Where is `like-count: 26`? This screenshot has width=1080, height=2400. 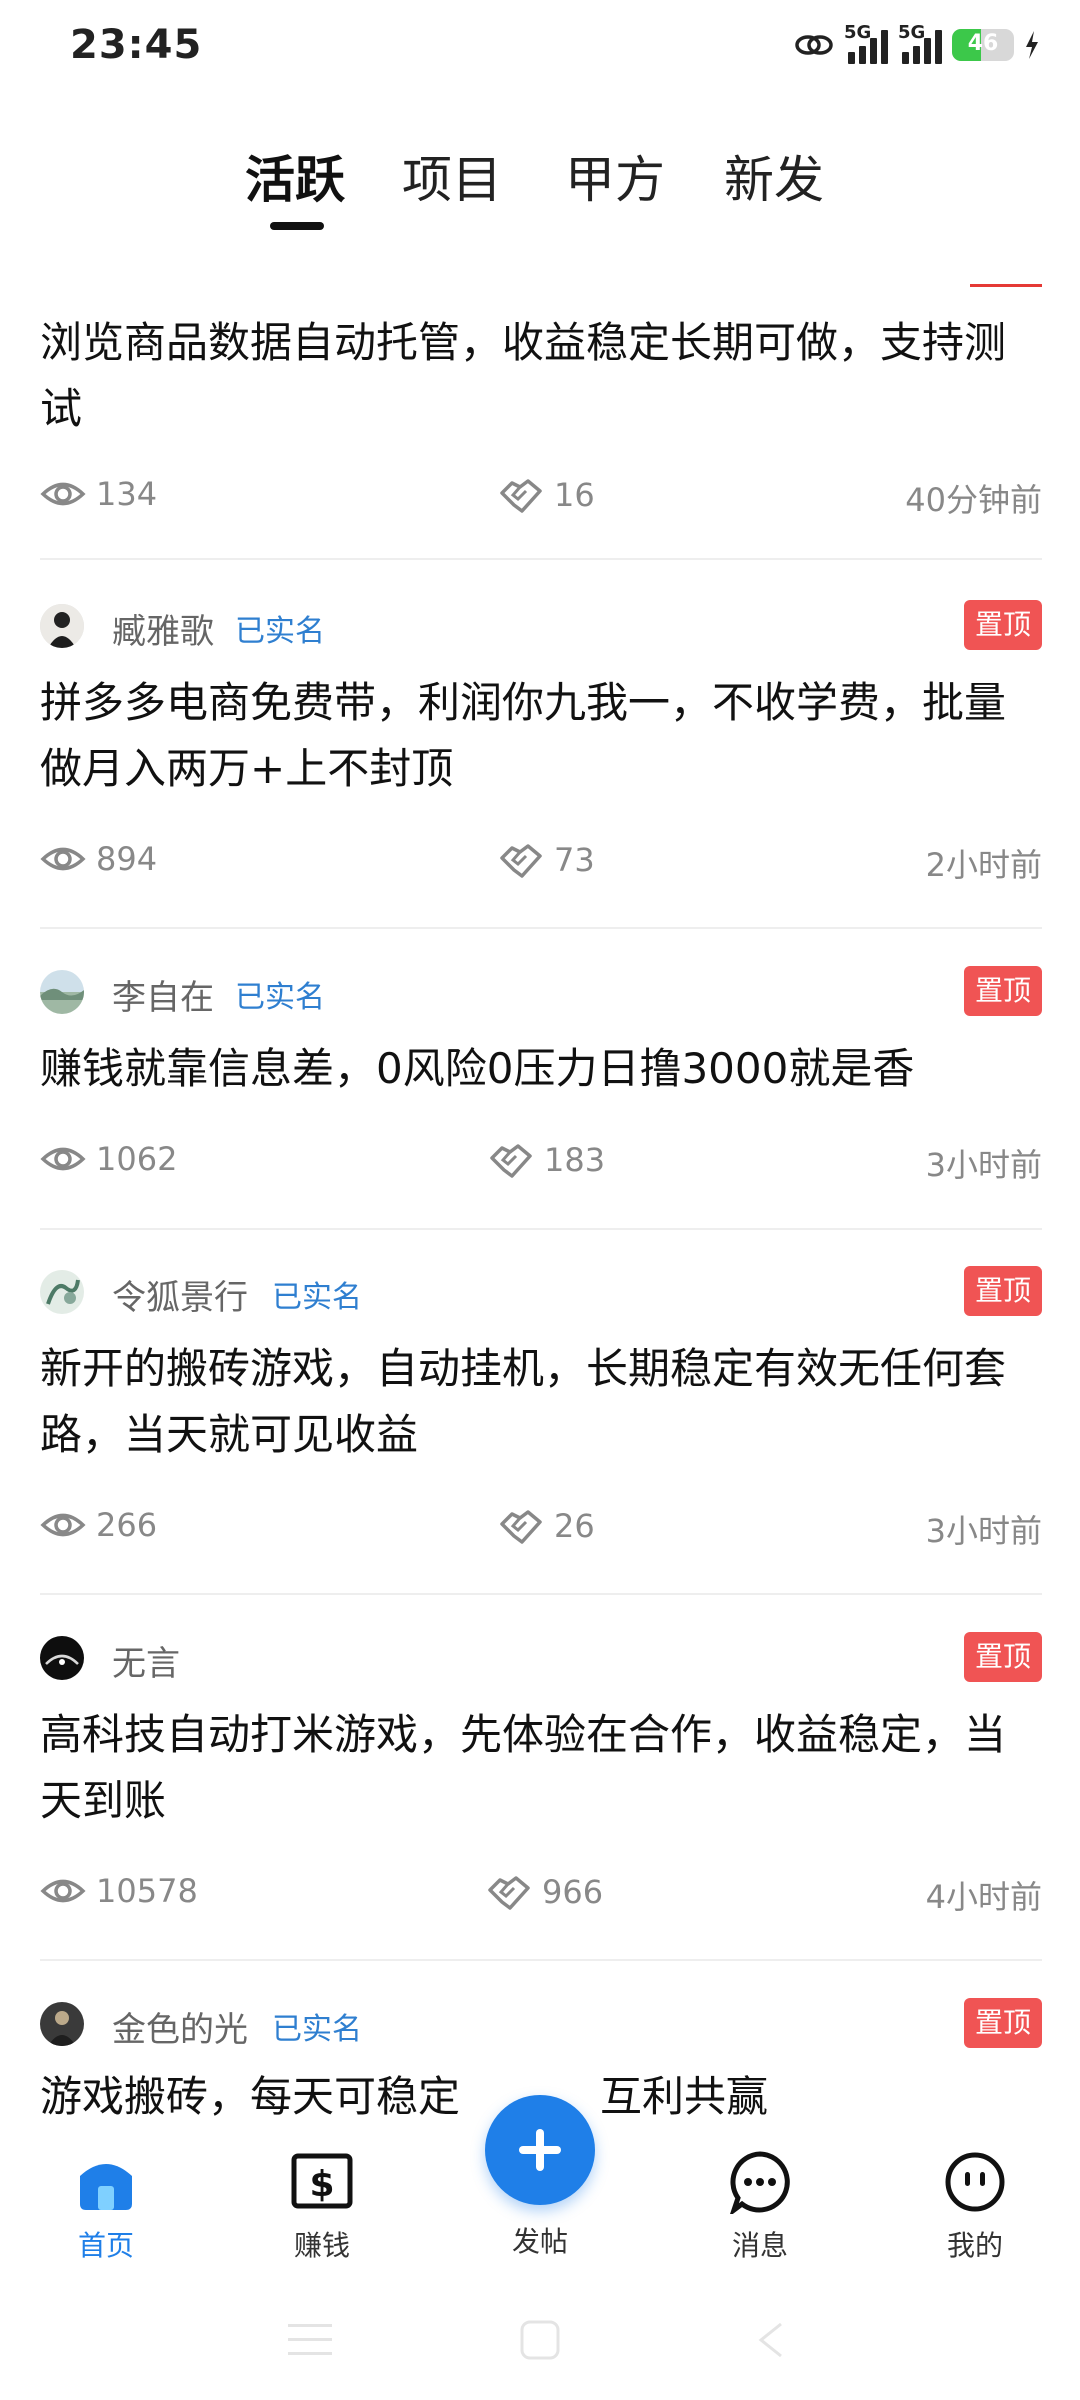 like-count: 26 is located at coordinates (546, 1526).